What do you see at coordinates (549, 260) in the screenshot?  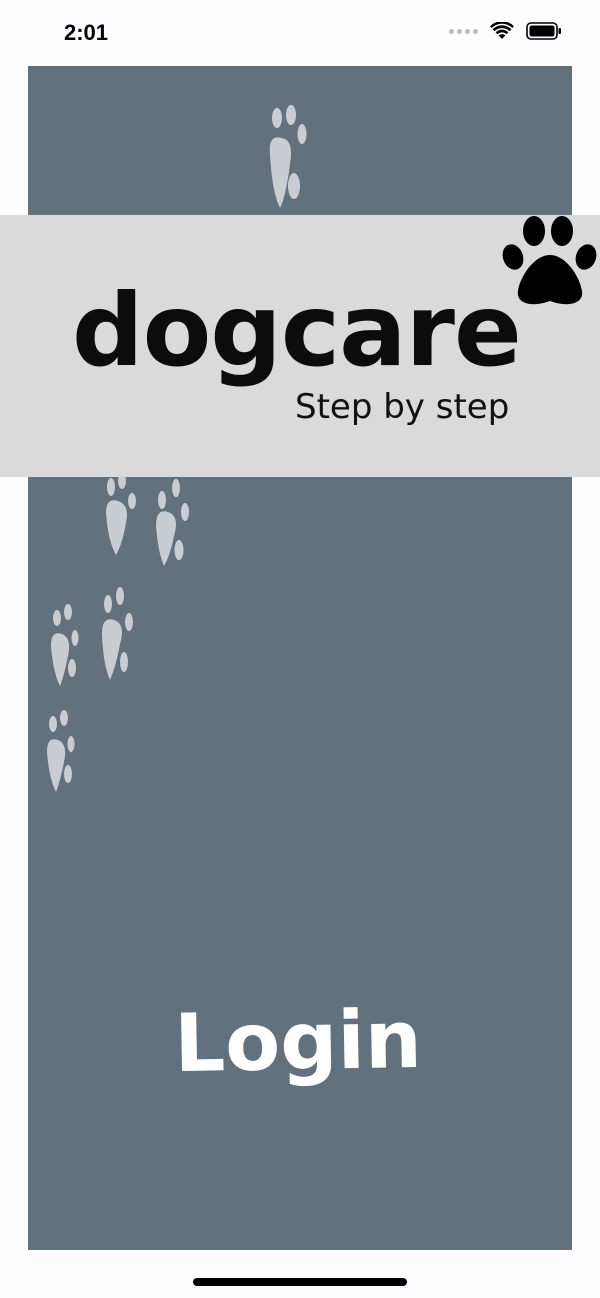 I see `paw-icon` at bounding box center [549, 260].